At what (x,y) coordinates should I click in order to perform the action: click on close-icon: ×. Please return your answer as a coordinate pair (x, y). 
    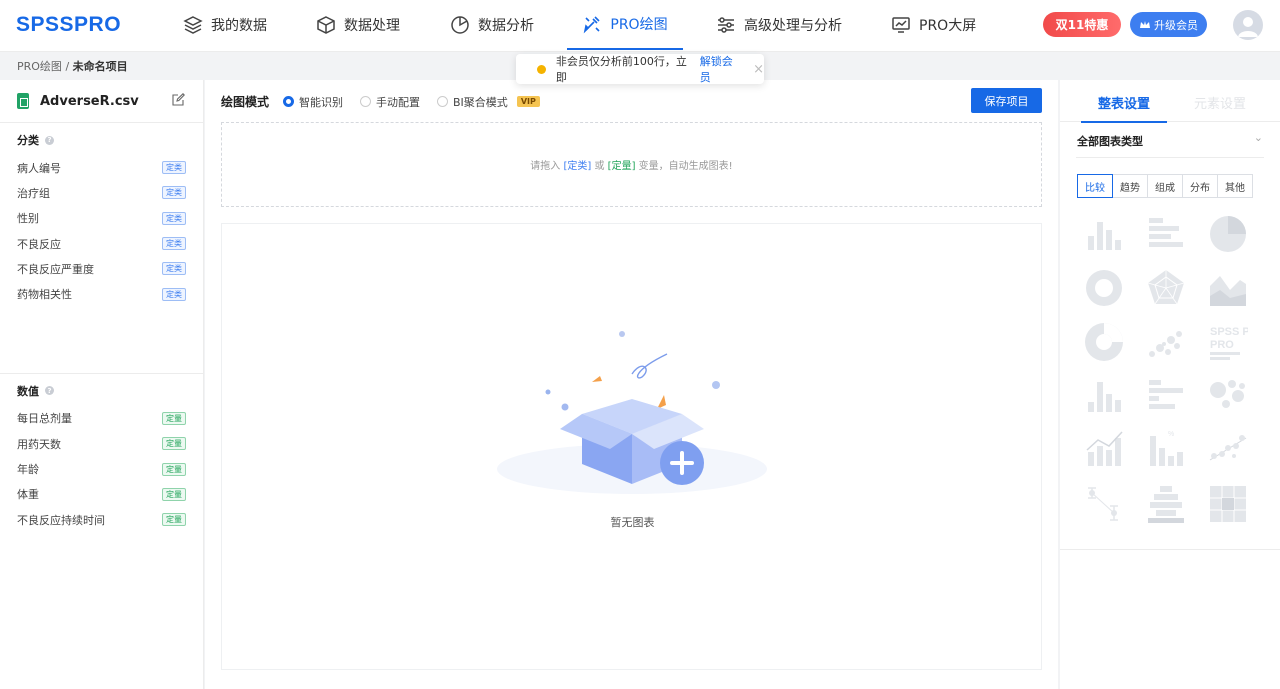
    Looking at the image, I should click on (758, 69).